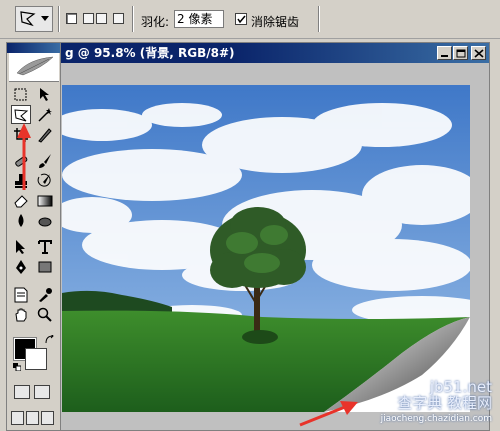  I want to click on default-colors-icon, so click(17, 367).